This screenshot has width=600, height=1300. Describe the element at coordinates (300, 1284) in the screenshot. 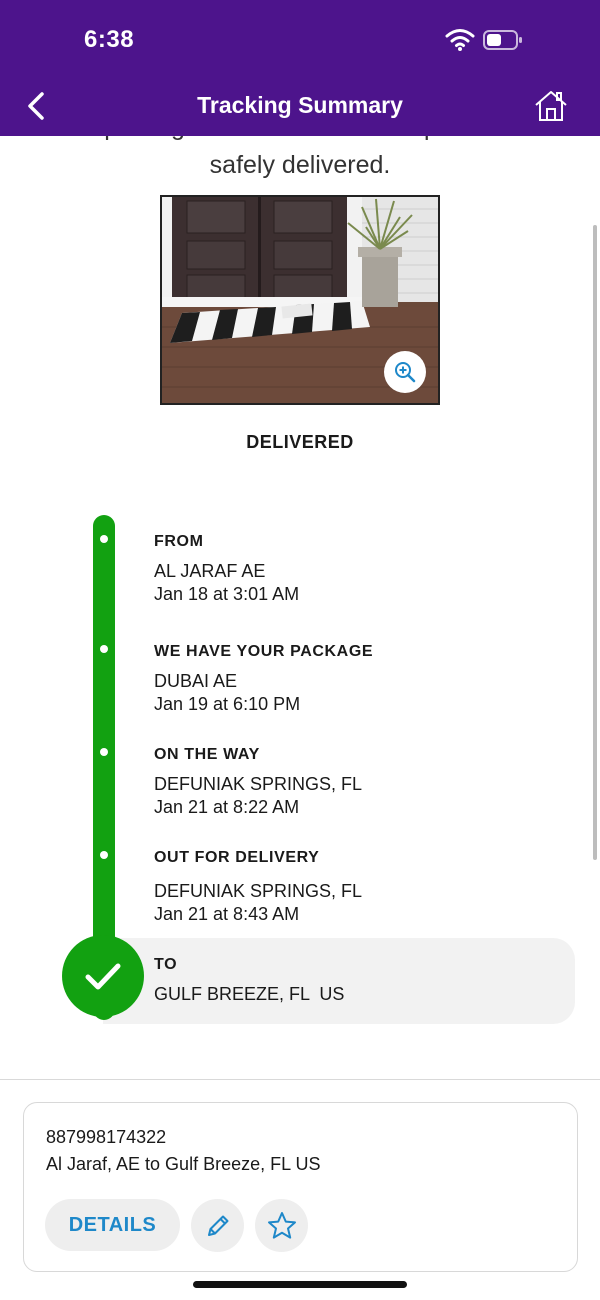

I see `home-indicator` at that location.